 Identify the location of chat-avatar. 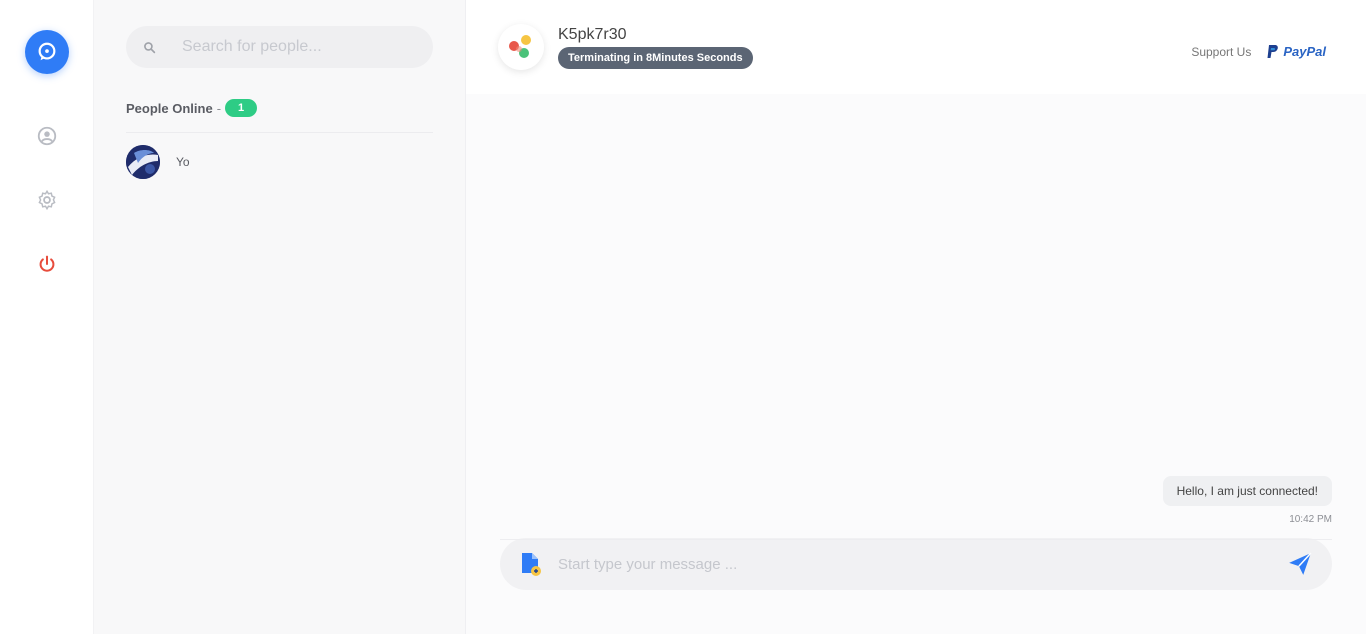
(521, 47).